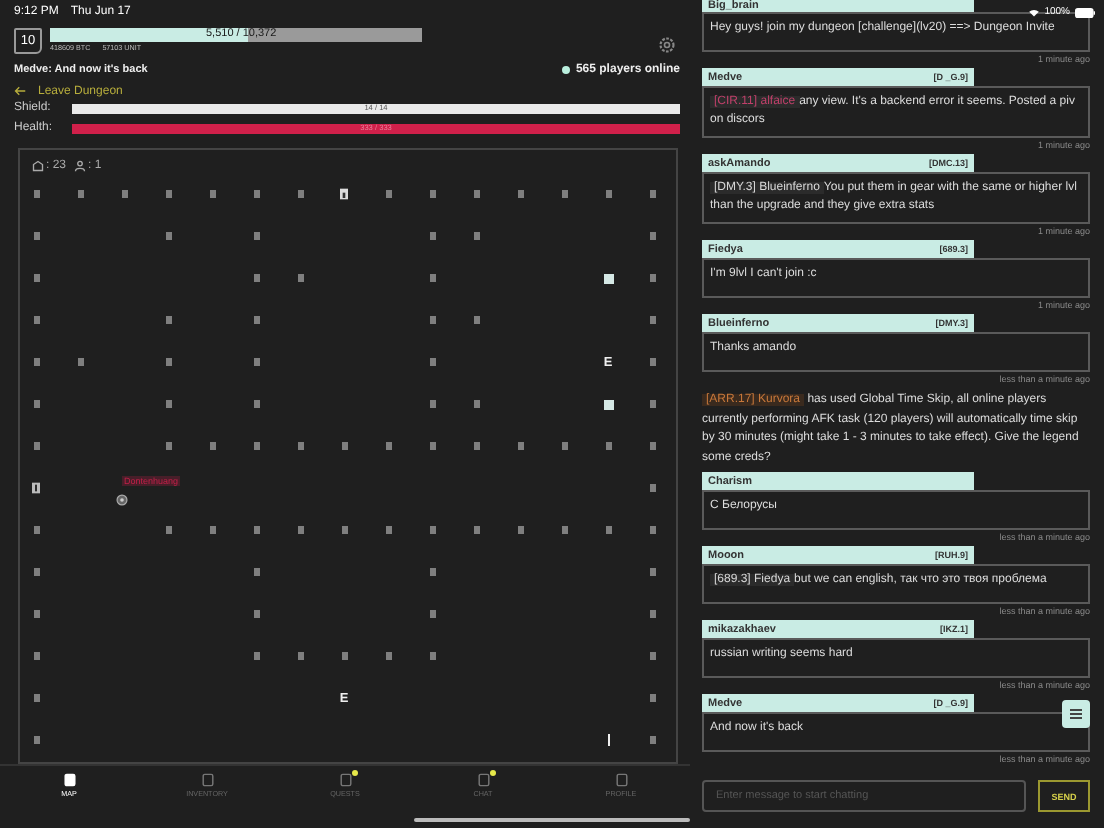 This screenshot has height=828, width=1104. I want to click on person-icon, so click(80, 165).